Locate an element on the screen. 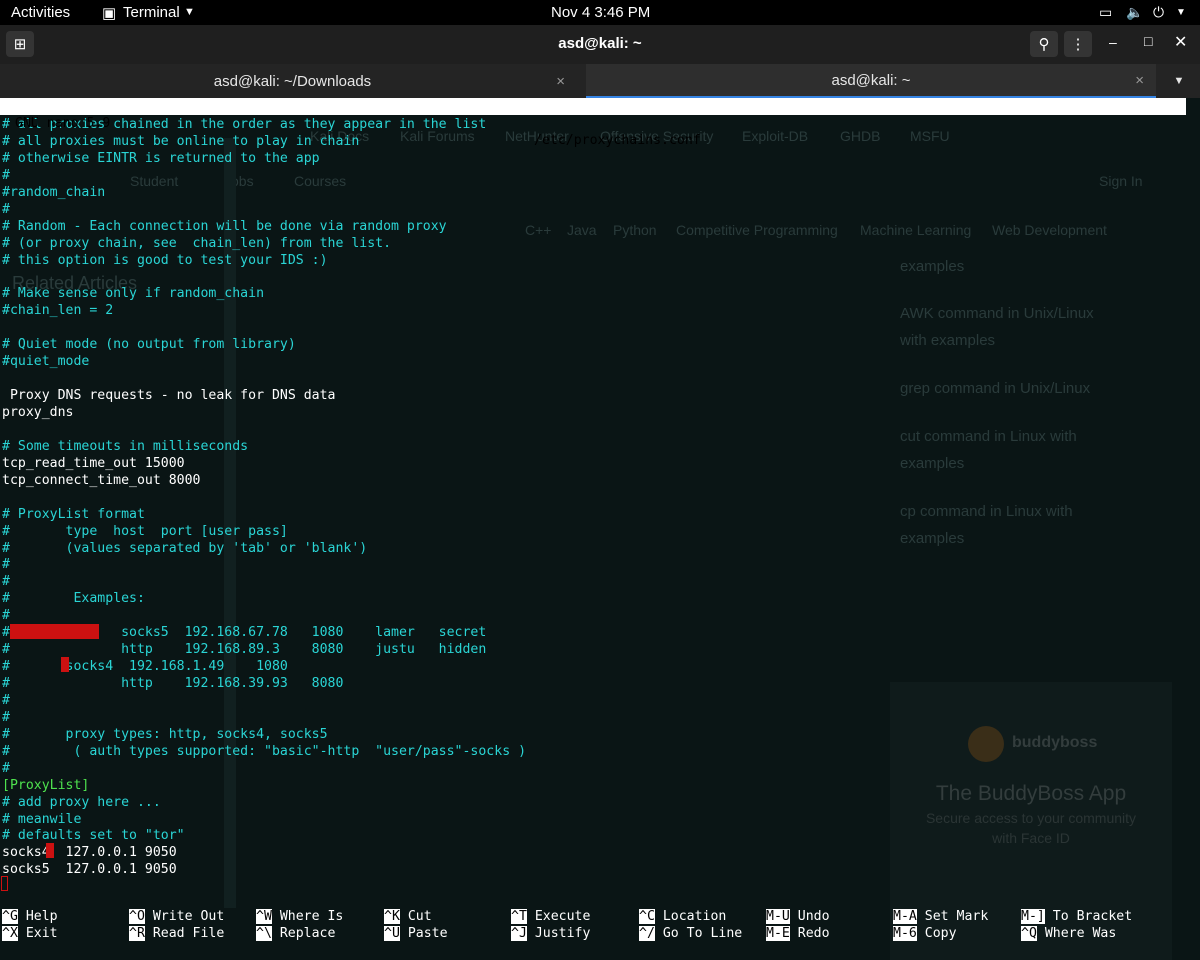 The width and height of the screenshot is (1200, 960). terminal-headerbar: asd@kali: ~ is located at coordinates (600, 44).